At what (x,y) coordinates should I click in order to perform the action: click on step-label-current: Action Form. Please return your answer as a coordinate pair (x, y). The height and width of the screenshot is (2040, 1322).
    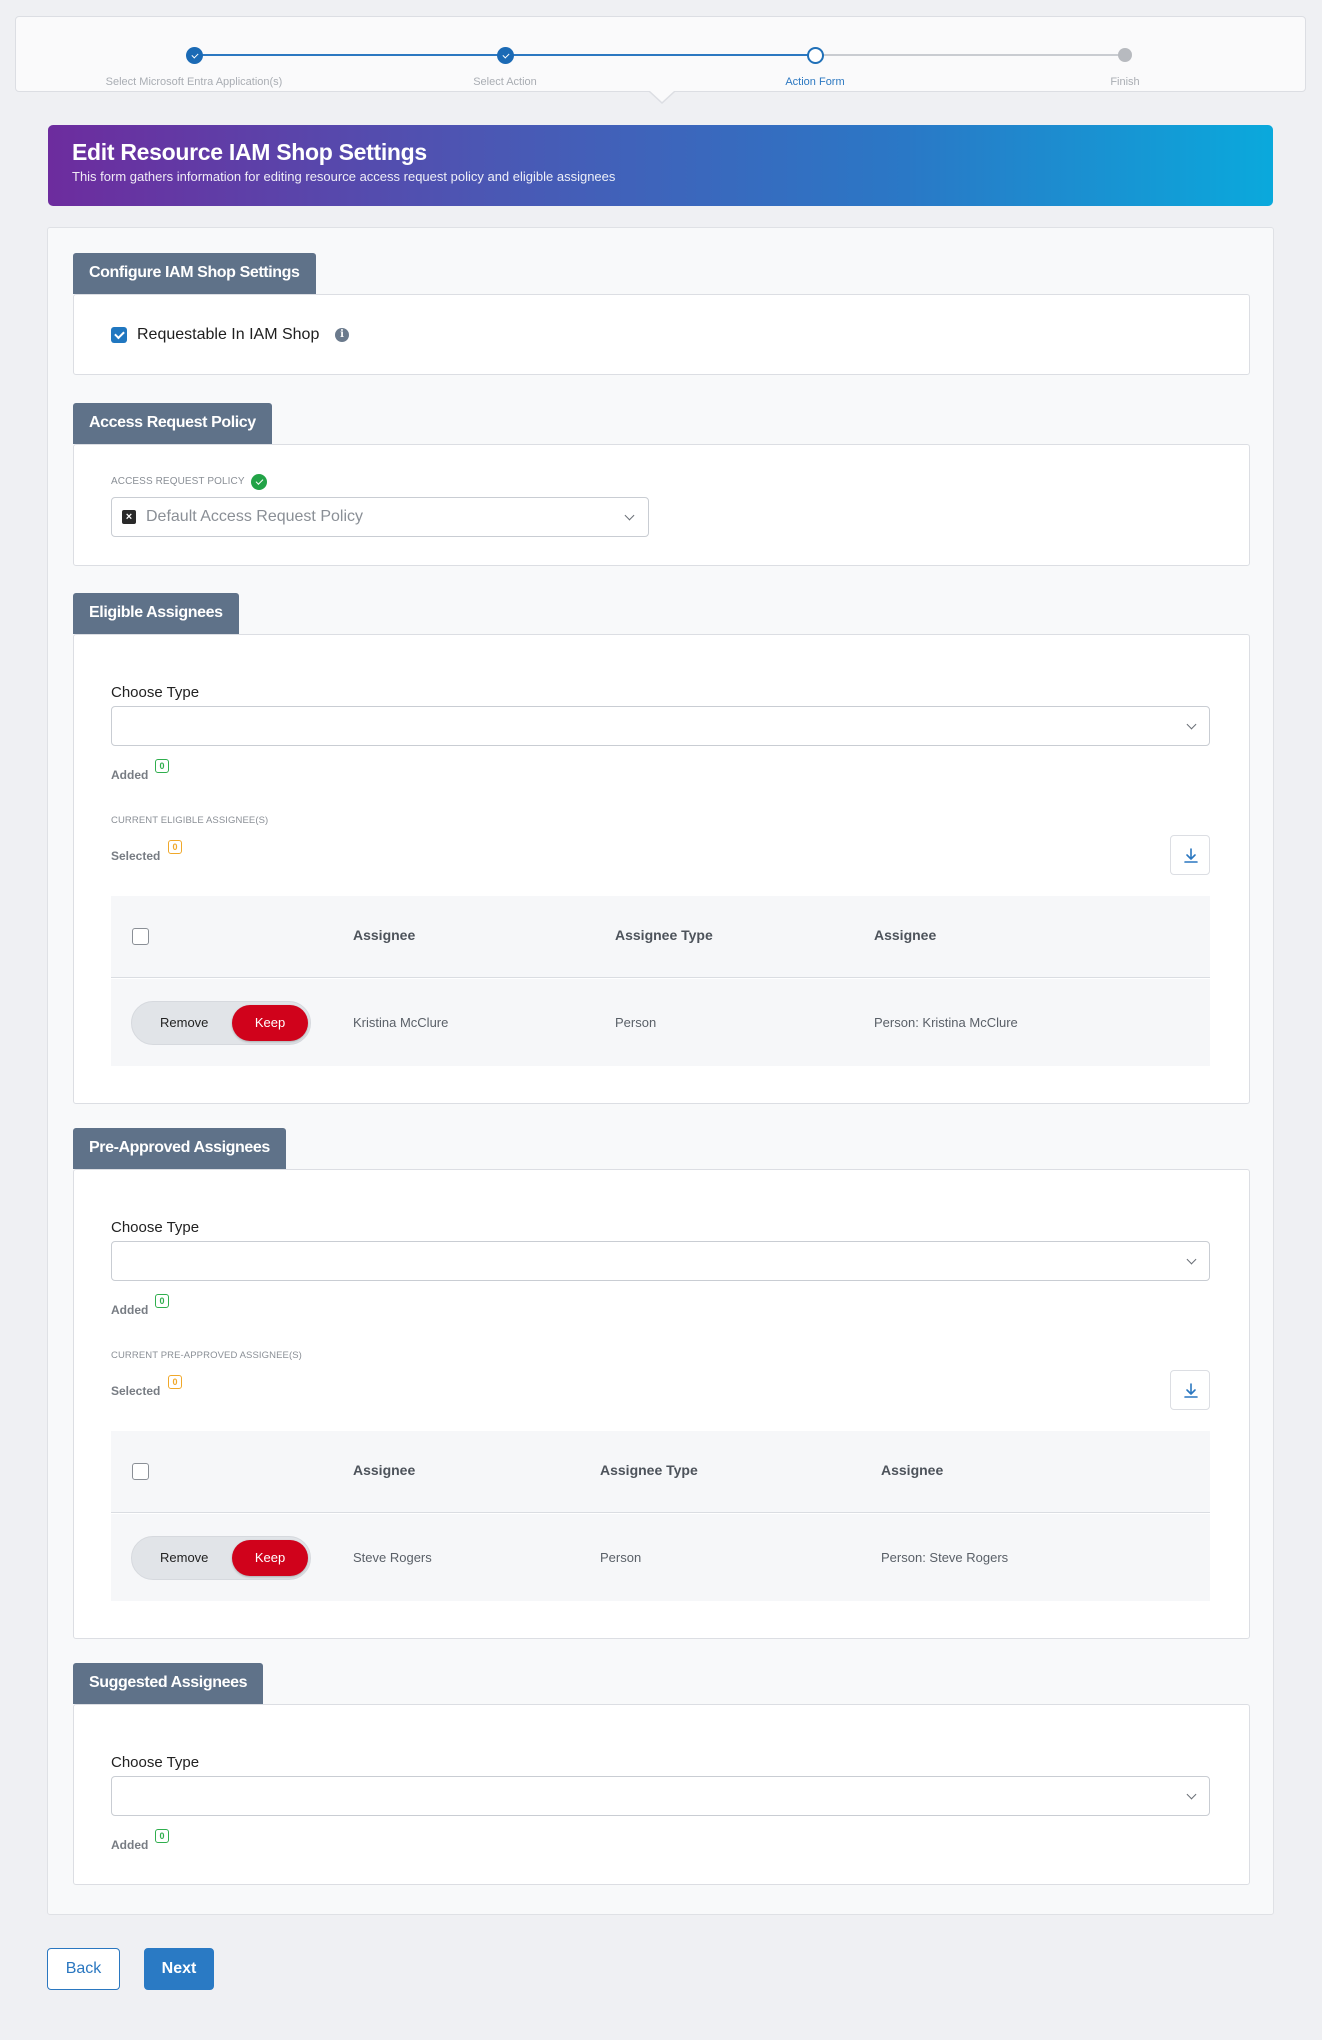
    Looking at the image, I should click on (815, 82).